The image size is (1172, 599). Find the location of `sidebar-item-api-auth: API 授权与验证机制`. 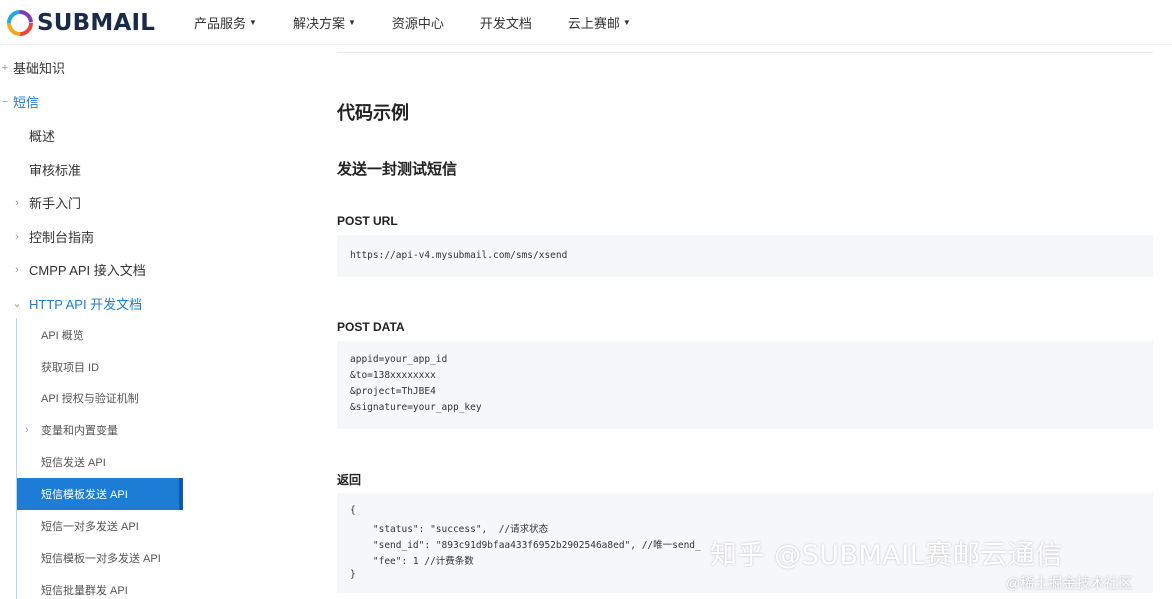

sidebar-item-api-auth: API 授权与验证机制 is located at coordinates (100, 398).